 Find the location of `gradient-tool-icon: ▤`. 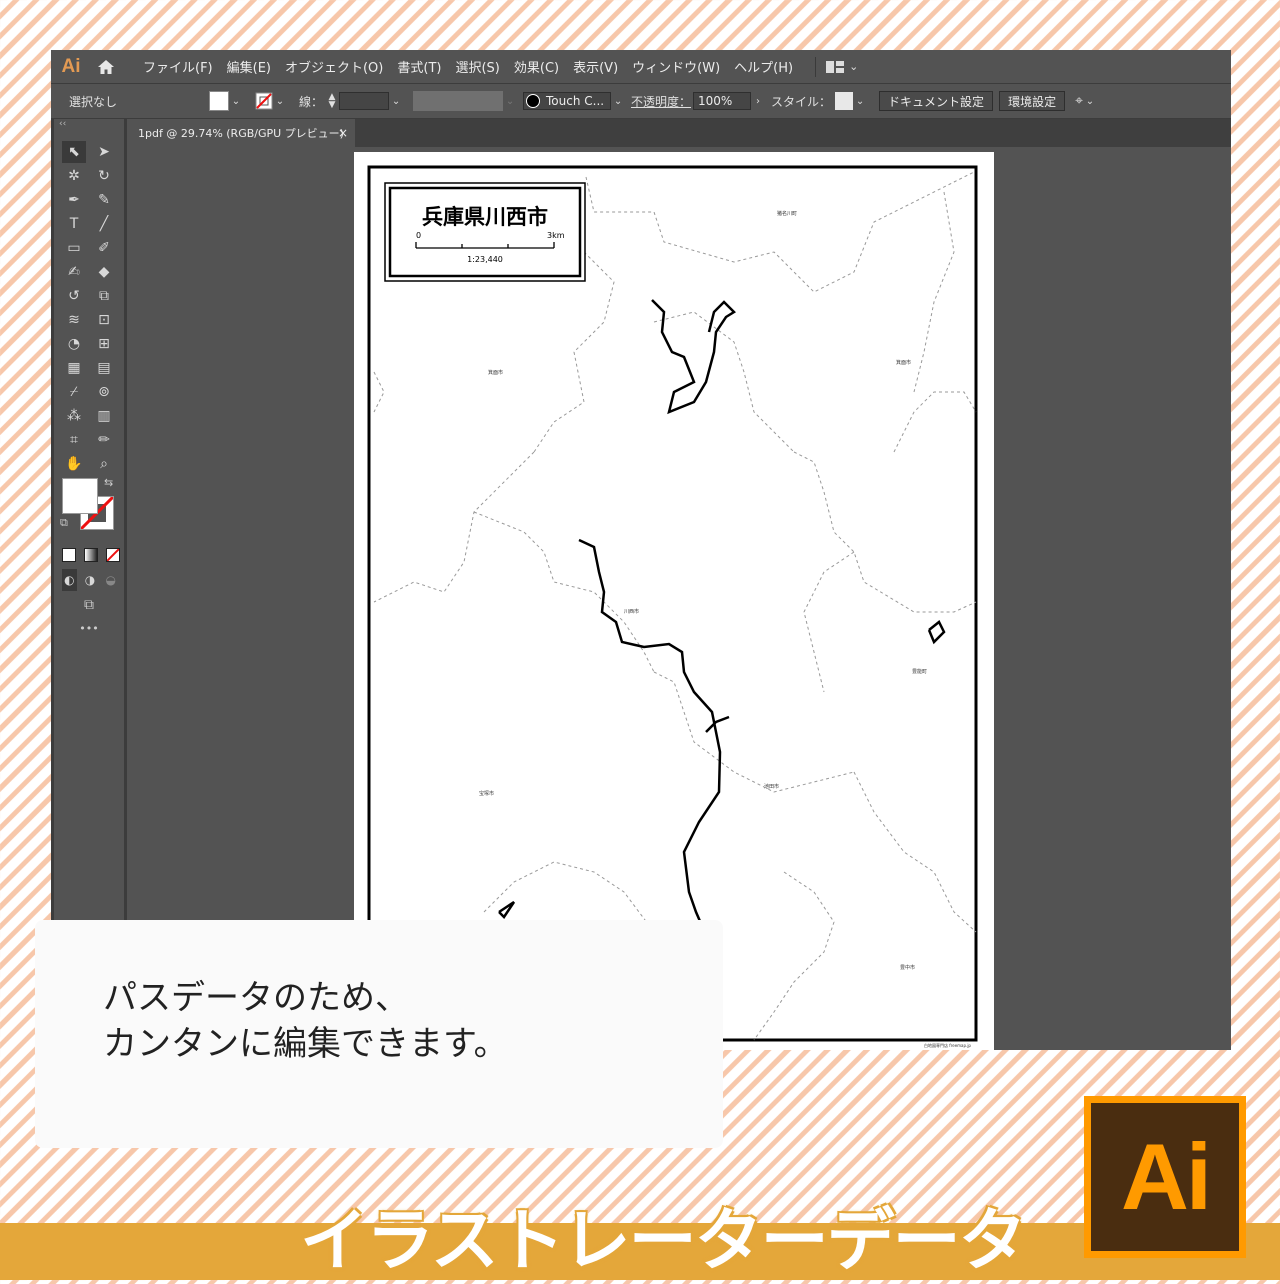

gradient-tool-icon: ▤ is located at coordinates (104, 368).